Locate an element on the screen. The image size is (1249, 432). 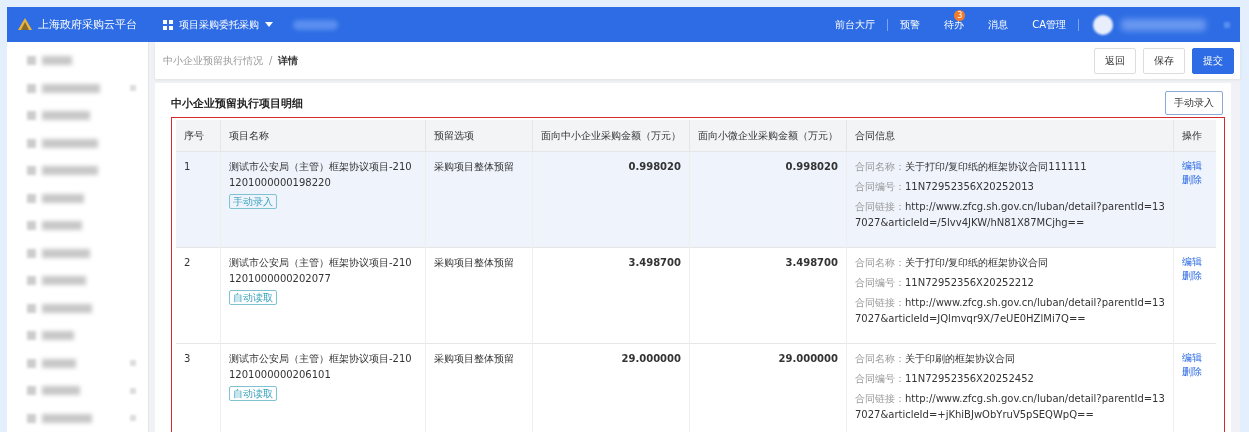
contract-field: 合同编号：11N72952356X20252452 is located at coordinates (1010, 379).